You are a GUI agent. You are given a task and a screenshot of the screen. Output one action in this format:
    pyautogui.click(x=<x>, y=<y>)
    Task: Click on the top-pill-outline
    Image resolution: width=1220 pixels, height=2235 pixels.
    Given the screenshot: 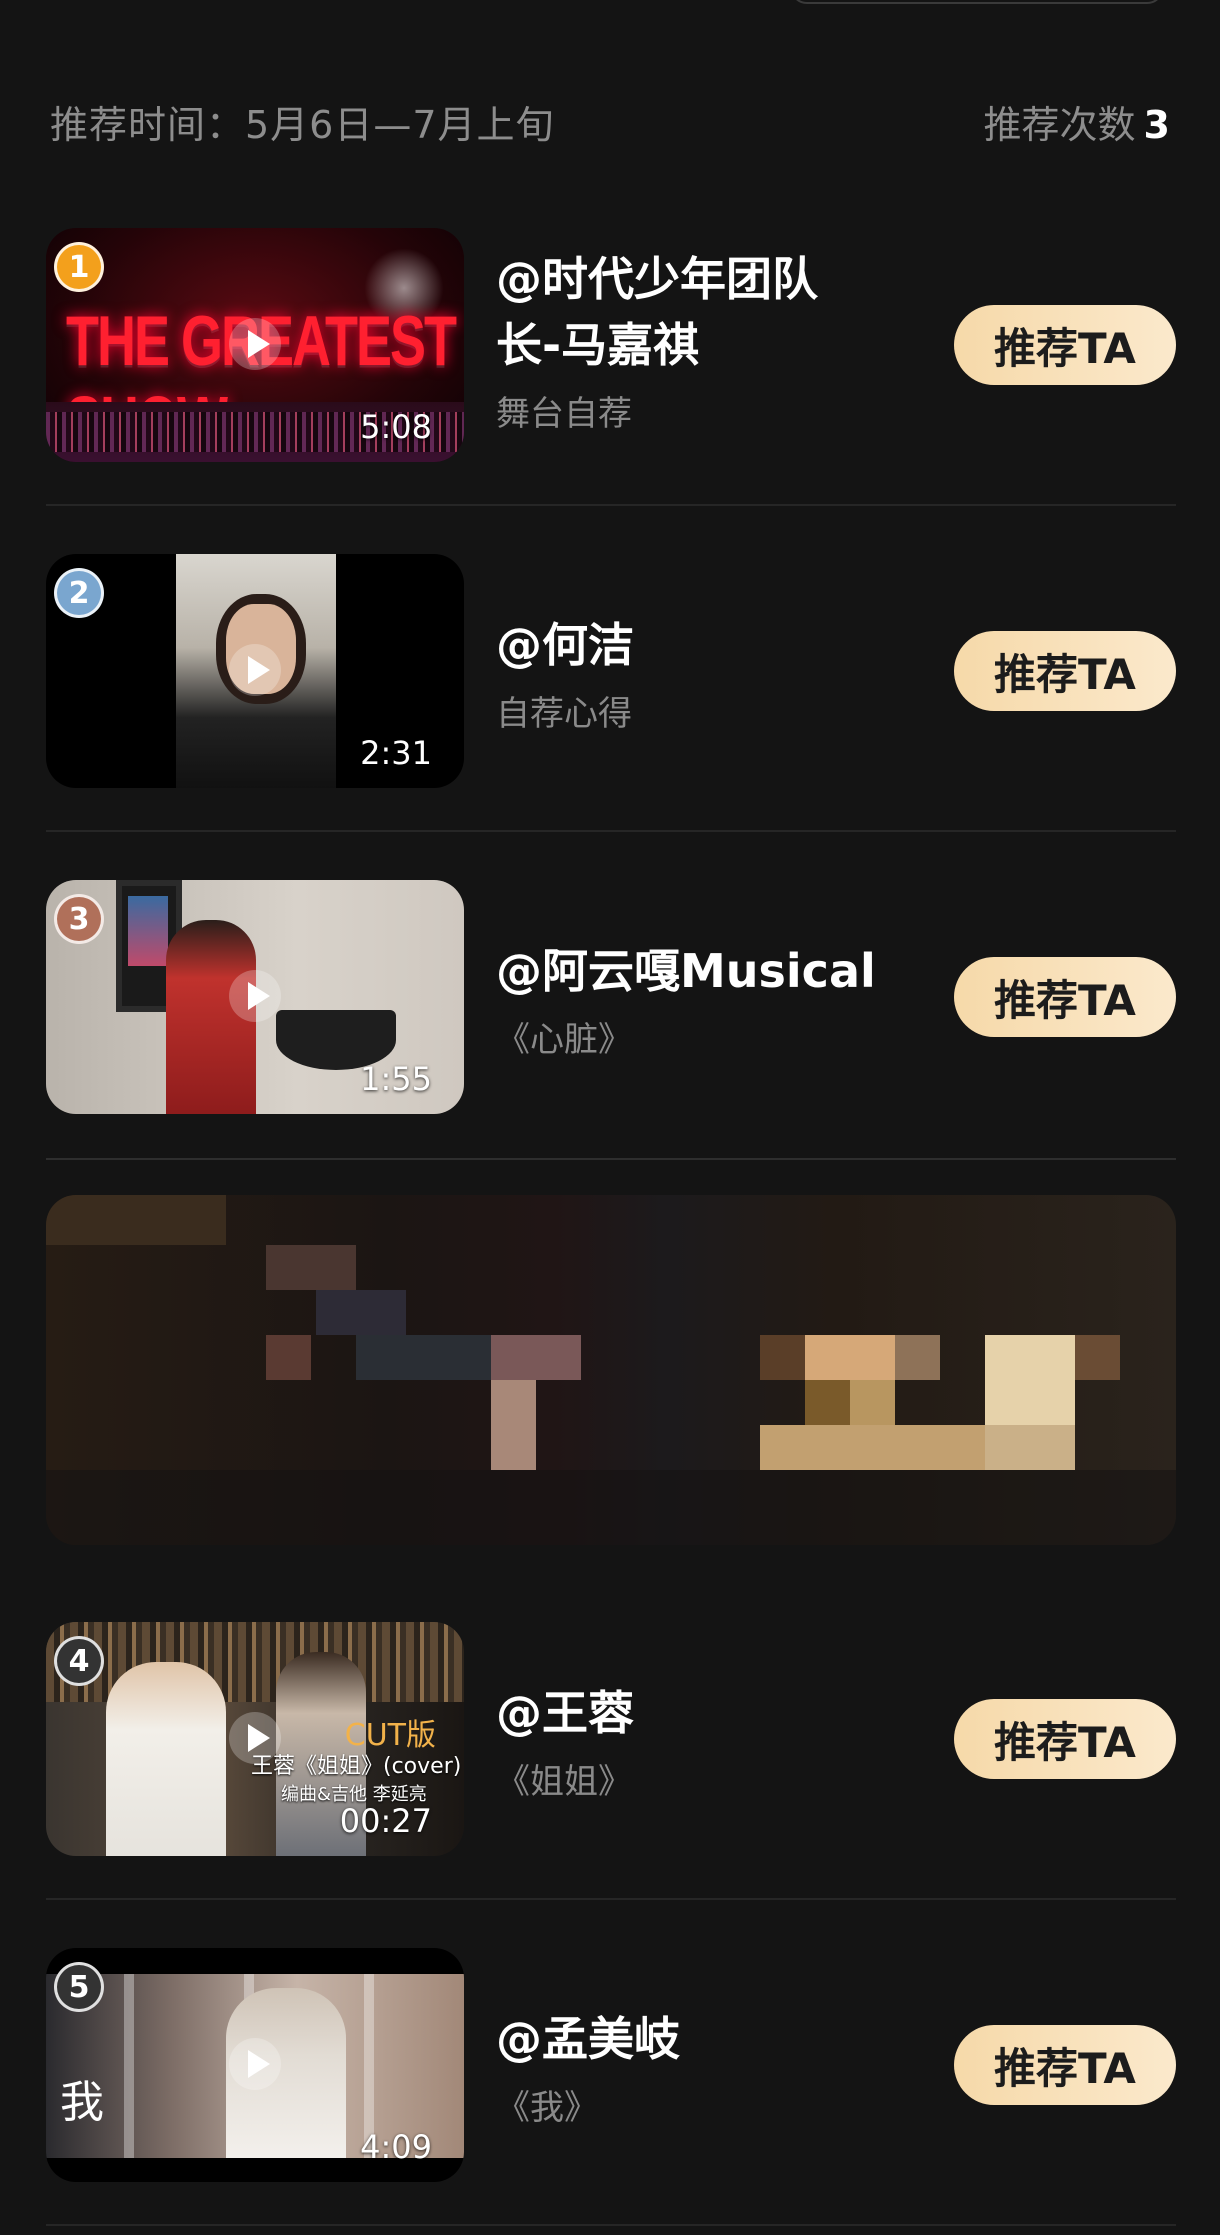 What is the action you would take?
    pyautogui.click(x=977, y=2)
    